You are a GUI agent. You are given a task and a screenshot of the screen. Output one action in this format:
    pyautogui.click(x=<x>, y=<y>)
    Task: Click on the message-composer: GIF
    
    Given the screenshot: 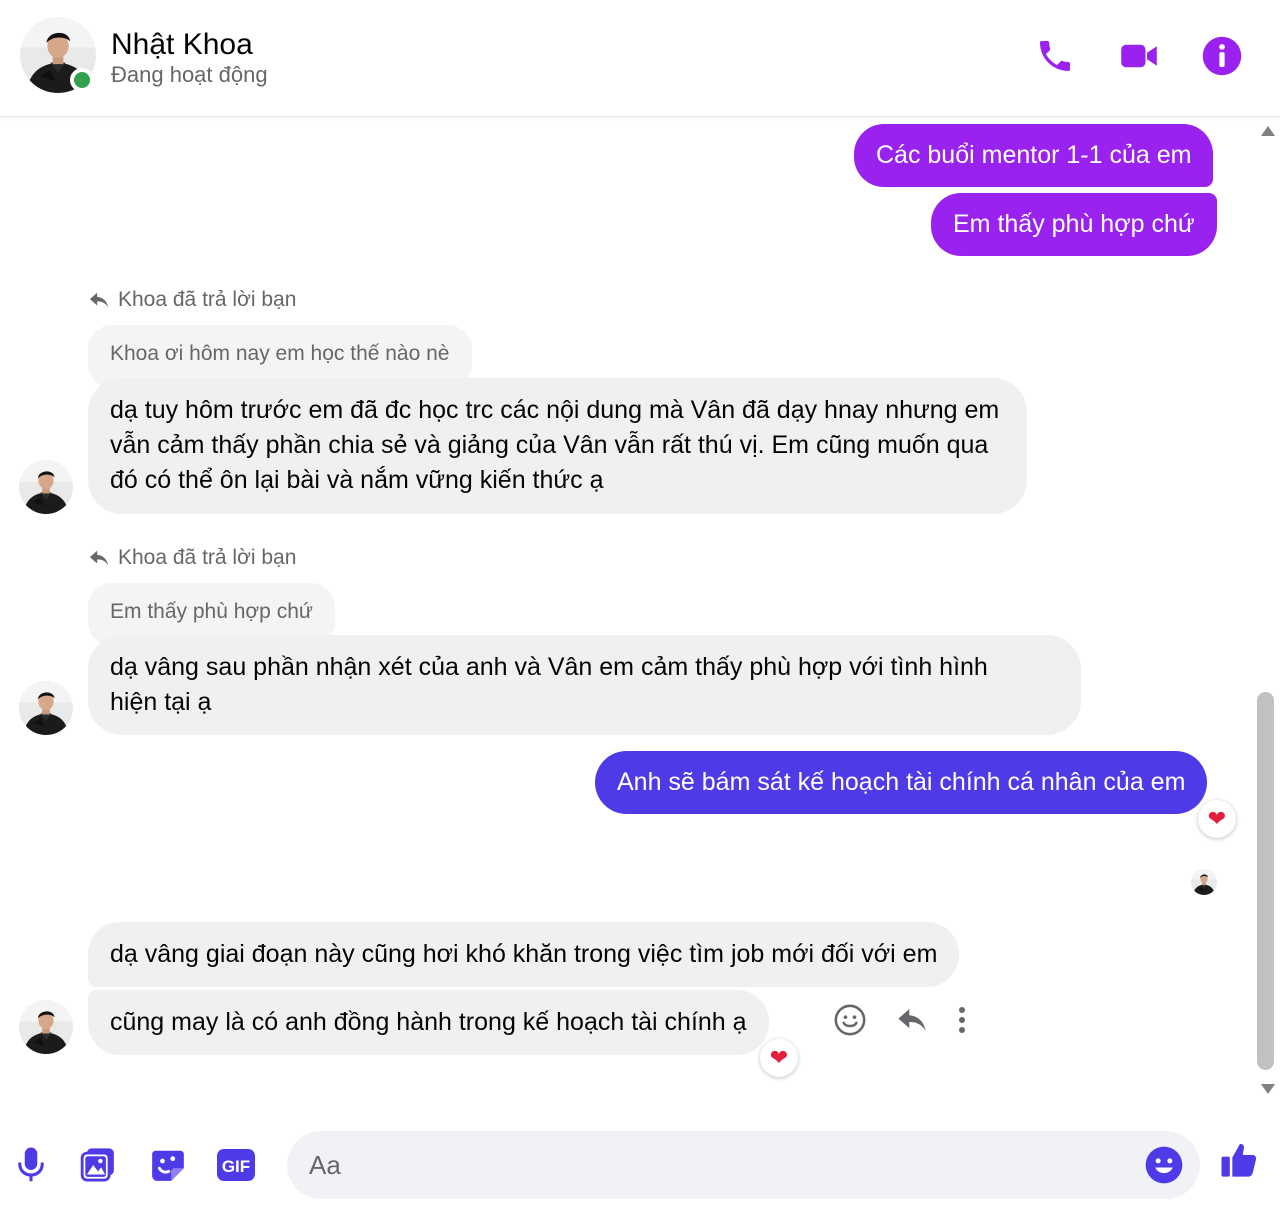 What is the action you would take?
    pyautogui.click(x=640, y=1159)
    